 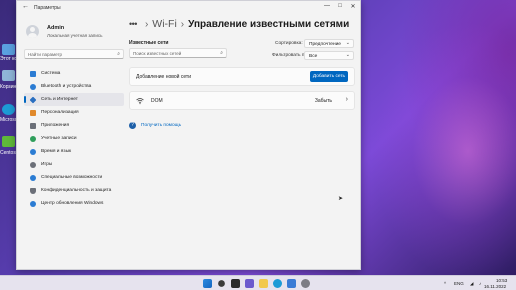 I want to click on sidebar-item-label: Игры, so click(x=47, y=164).